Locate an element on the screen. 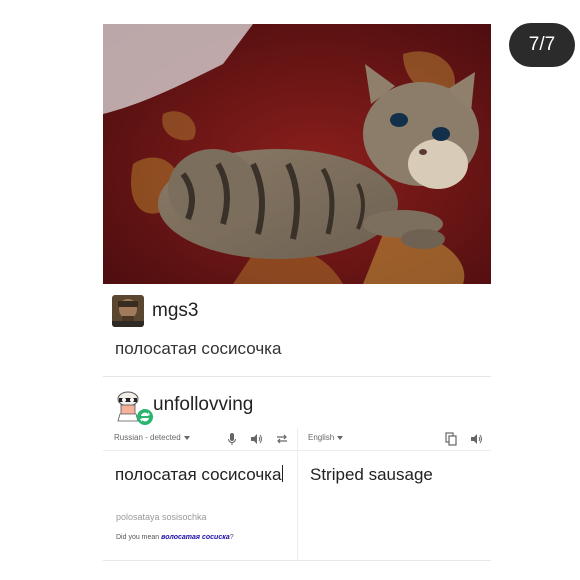 The width and height of the screenshot is (580, 580). translation-output: Striped sausage is located at coordinates (371, 474).